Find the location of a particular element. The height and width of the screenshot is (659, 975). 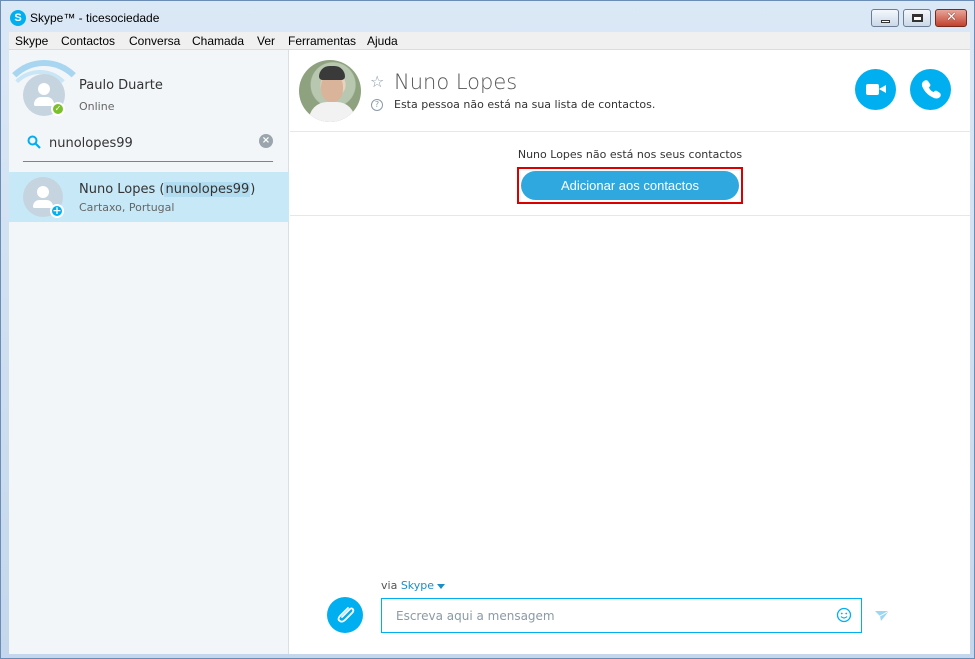

via-label: via is located at coordinates (389, 585).